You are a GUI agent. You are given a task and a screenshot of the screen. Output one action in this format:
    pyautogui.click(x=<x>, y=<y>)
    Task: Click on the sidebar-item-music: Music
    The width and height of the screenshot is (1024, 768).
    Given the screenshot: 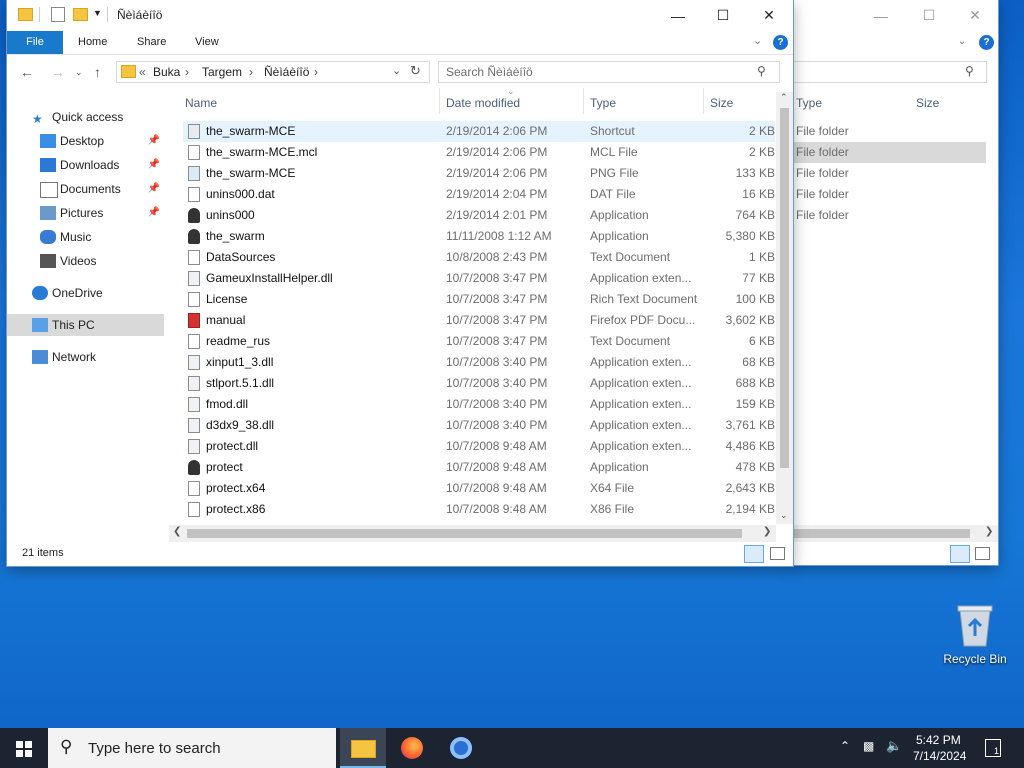 What is the action you would take?
    pyautogui.click(x=85, y=237)
    